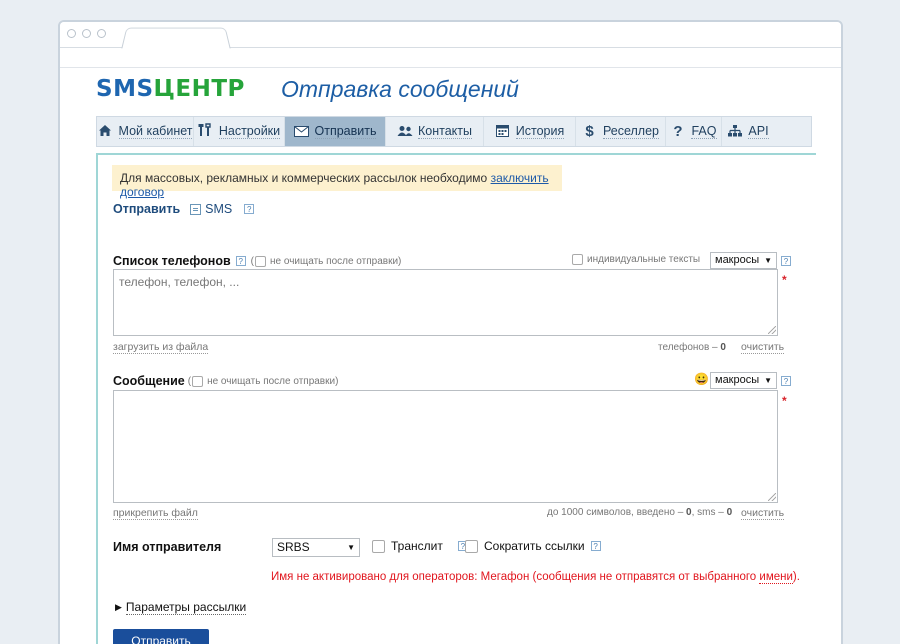 This screenshot has width=900, height=644. I want to click on translit-option: Транслит ?, so click(420, 546).